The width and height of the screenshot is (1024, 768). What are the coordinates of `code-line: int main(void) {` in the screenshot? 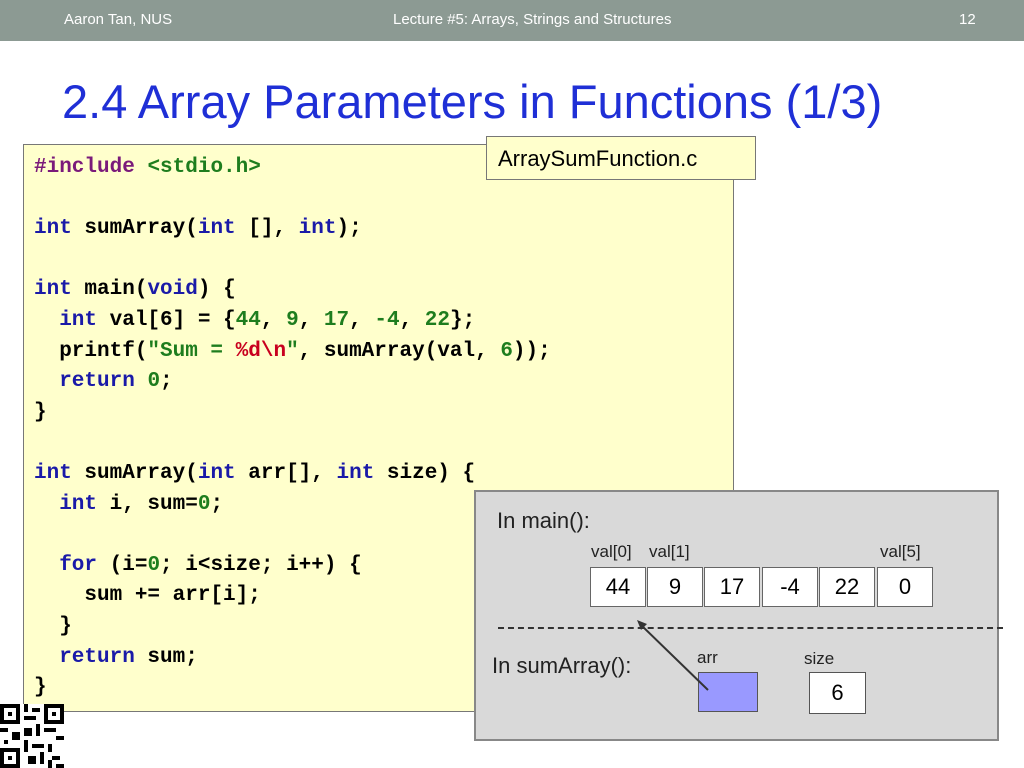 It's located at (135, 290).